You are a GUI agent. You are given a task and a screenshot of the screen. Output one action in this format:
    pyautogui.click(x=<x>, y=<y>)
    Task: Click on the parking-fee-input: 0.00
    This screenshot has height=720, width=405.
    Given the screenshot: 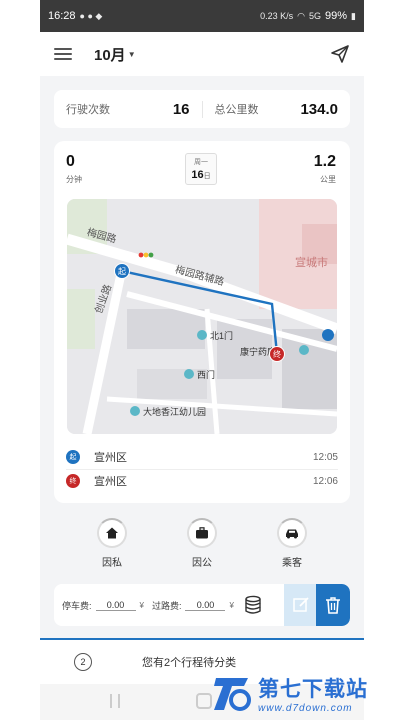 What is the action you would take?
    pyautogui.click(x=115, y=605)
    